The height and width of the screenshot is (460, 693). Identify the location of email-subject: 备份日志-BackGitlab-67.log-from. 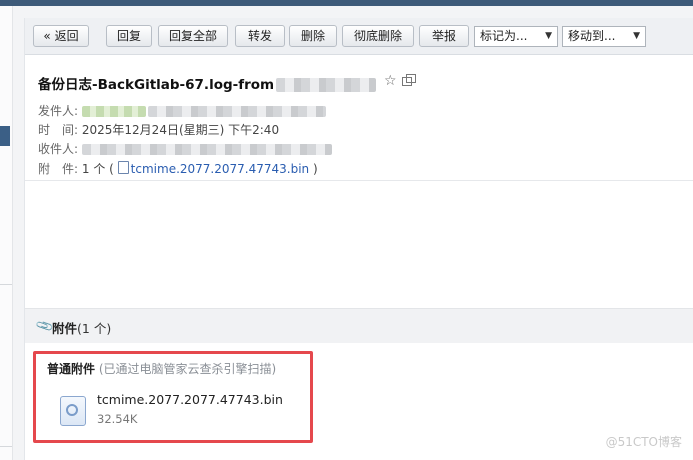
(207, 83).